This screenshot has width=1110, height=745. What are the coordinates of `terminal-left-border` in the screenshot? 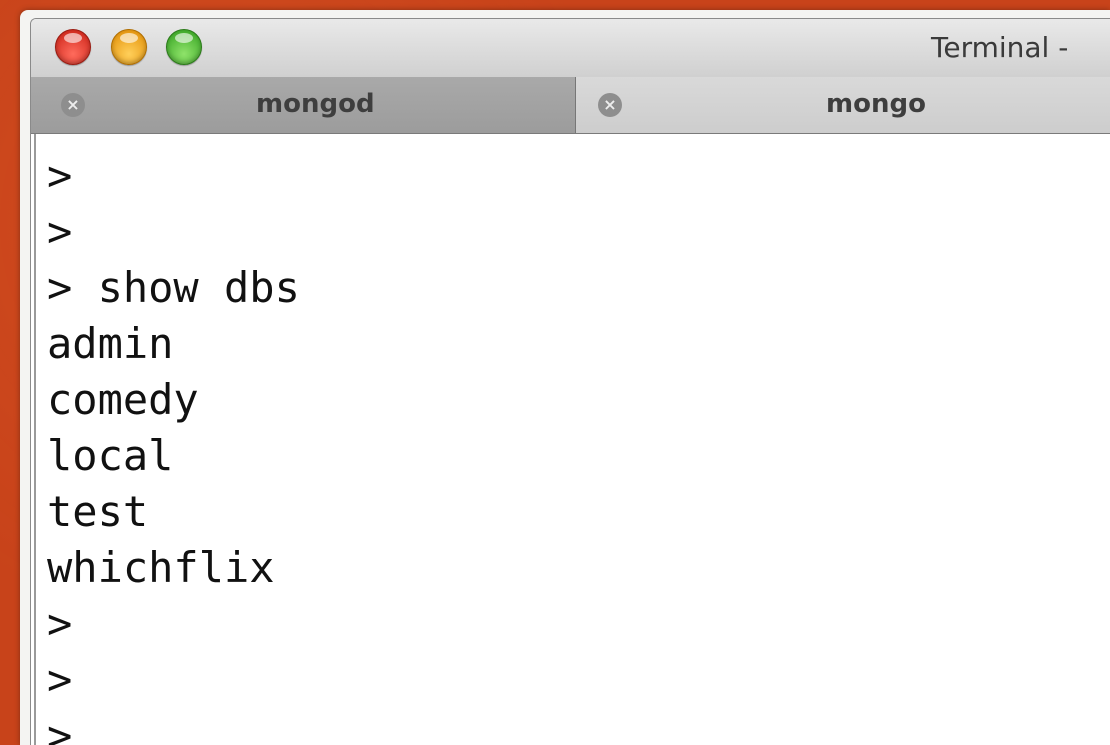 It's located at (35, 439).